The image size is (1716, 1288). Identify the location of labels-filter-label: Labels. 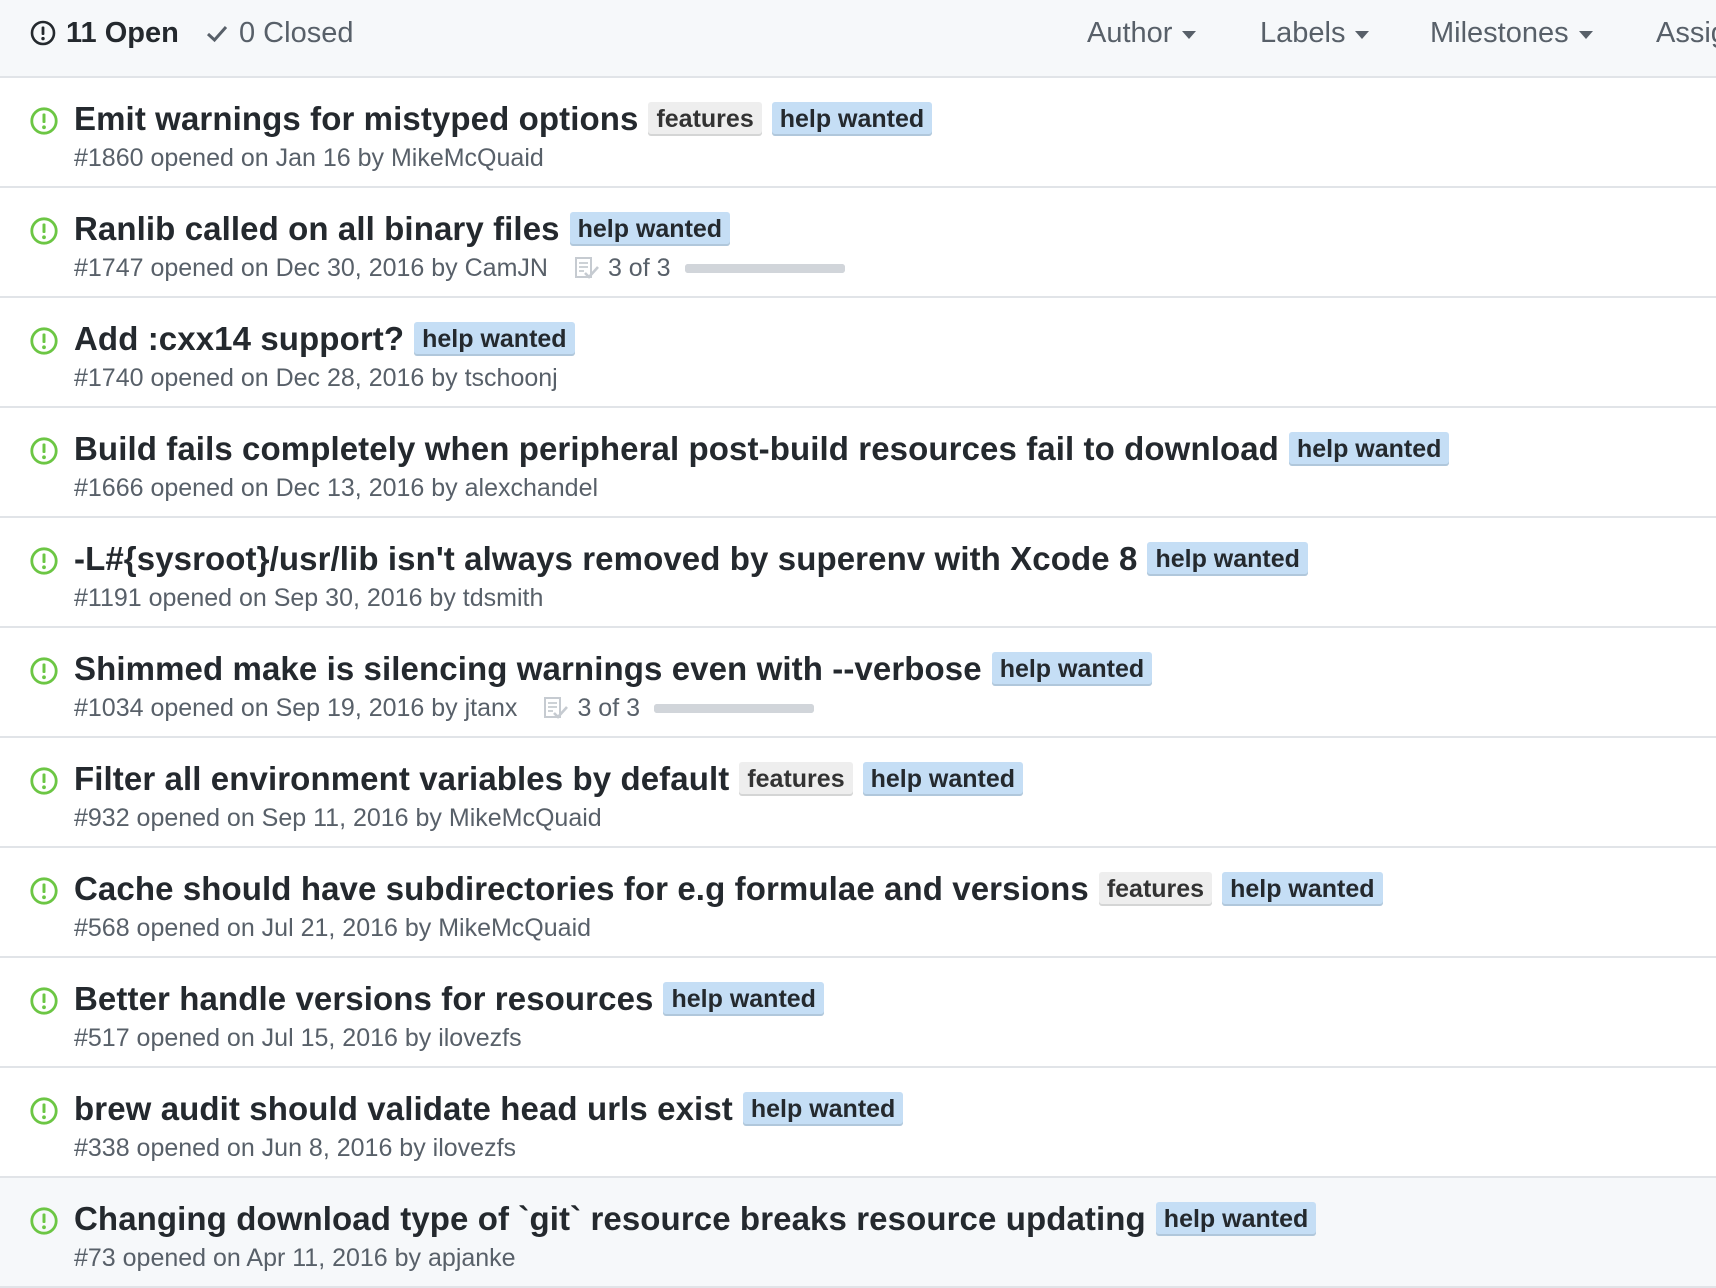
(1303, 32).